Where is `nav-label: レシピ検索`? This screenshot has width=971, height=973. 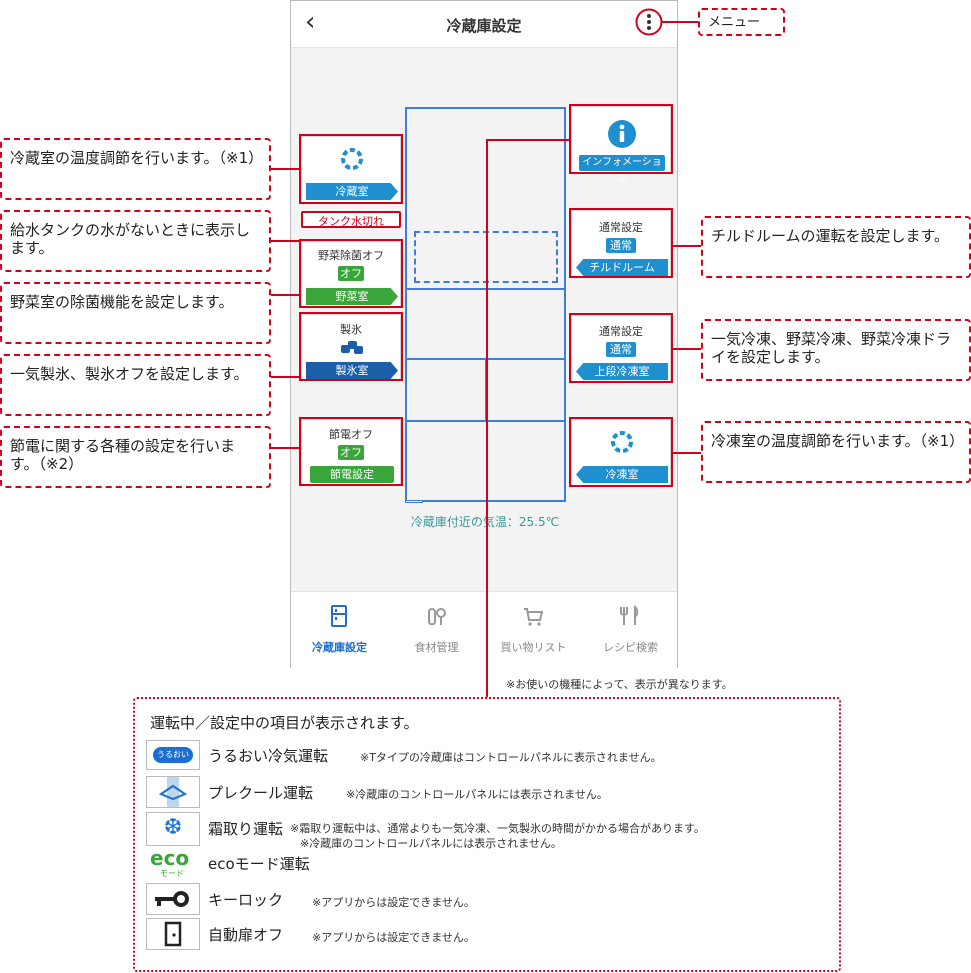
nav-label: レシピ検索 is located at coordinates (630, 647).